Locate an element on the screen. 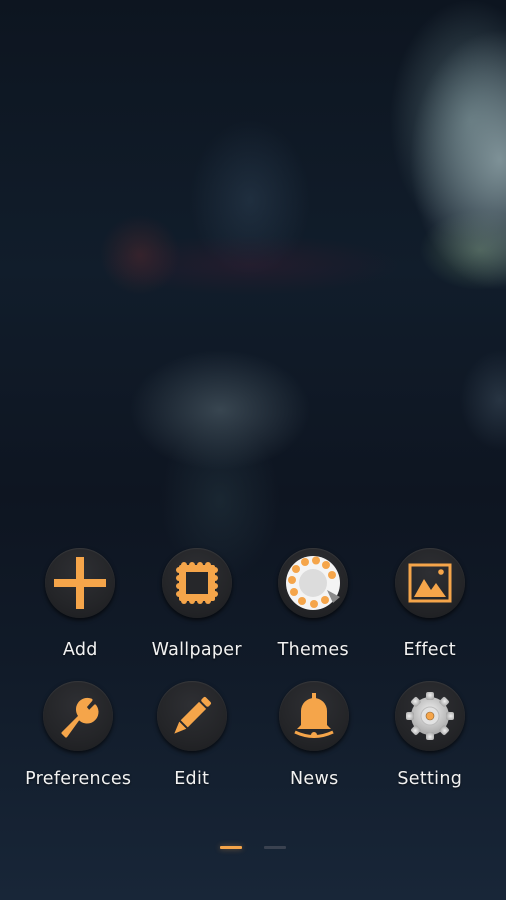  menu-item-label: News is located at coordinates (314, 779).